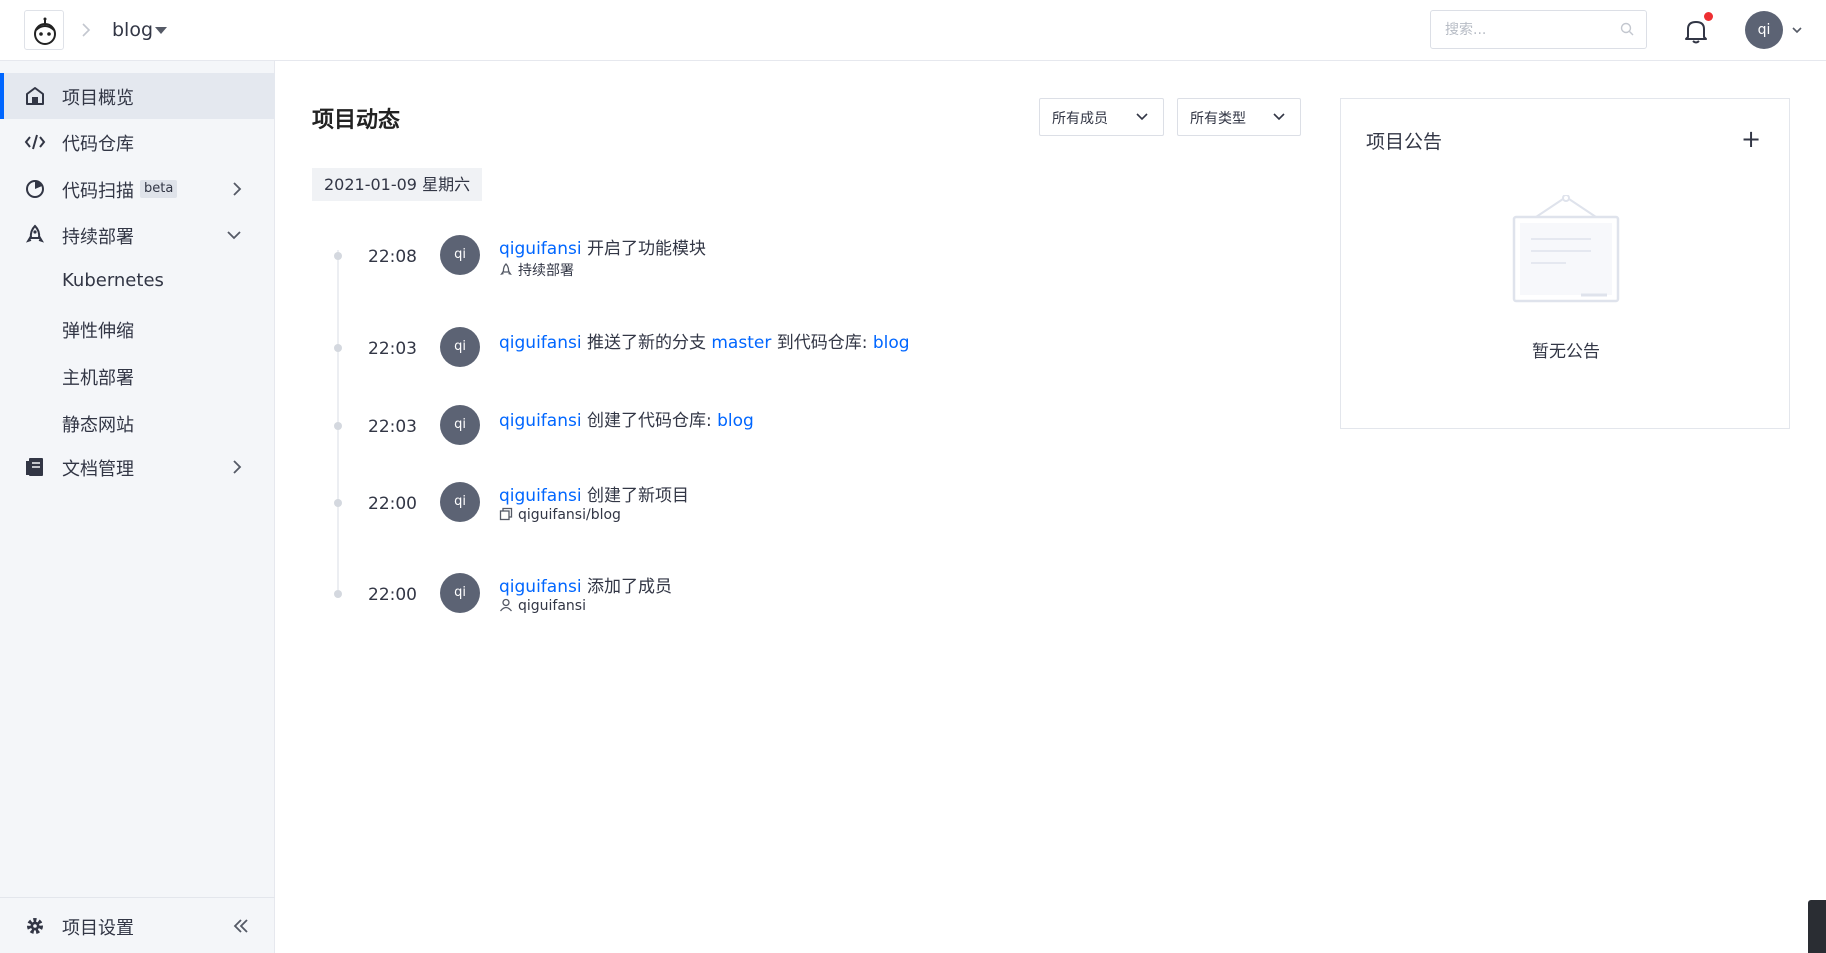  I want to click on event-action: 到代码仓库:, so click(822, 343).